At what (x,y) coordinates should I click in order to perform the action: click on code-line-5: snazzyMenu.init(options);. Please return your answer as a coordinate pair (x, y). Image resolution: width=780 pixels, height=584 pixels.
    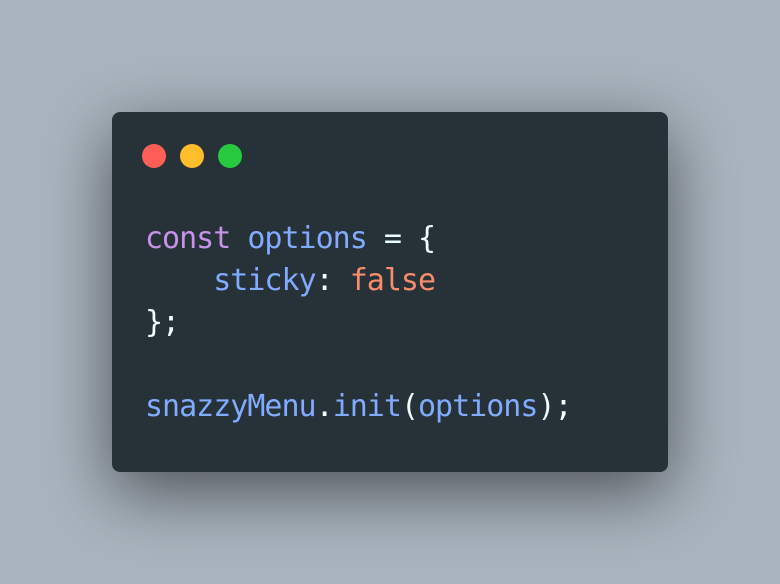
    Looking at the image, I should click on (359, 407).